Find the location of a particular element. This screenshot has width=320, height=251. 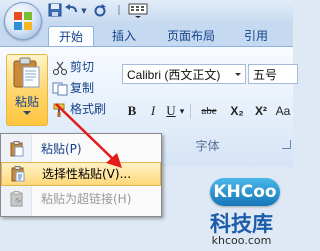

copy-label: 复制 is located at coordinates (82, 88).